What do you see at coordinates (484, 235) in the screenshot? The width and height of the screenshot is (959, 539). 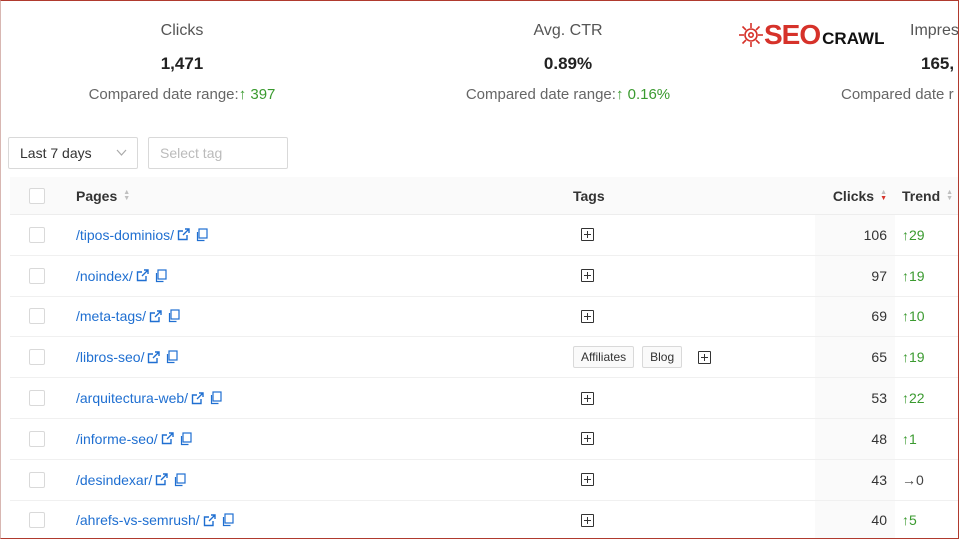 I see `table-row: /tipos-dominios/ 106 ↑29` at bounding box center [484, 235].